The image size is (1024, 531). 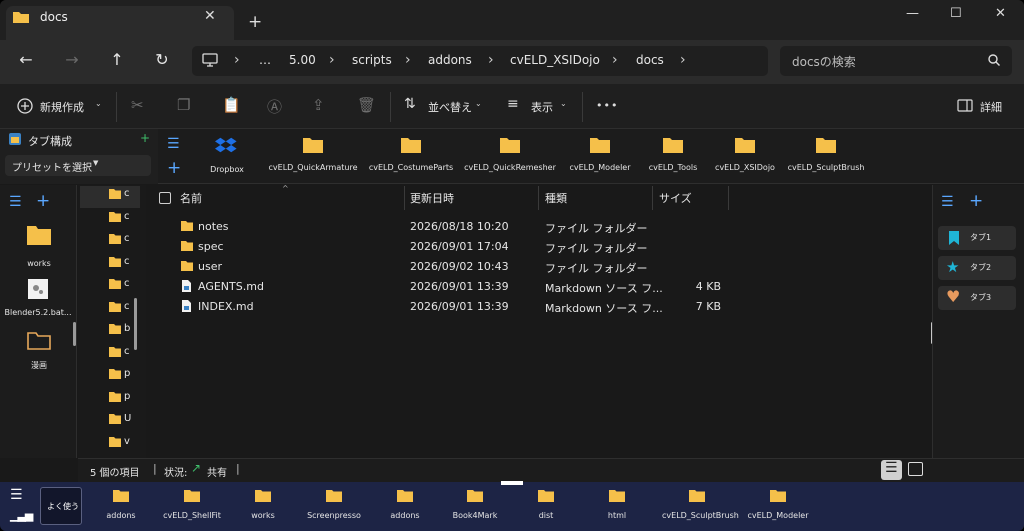 I want to click on bookmark-item: dist, so click(x=546, y=504).